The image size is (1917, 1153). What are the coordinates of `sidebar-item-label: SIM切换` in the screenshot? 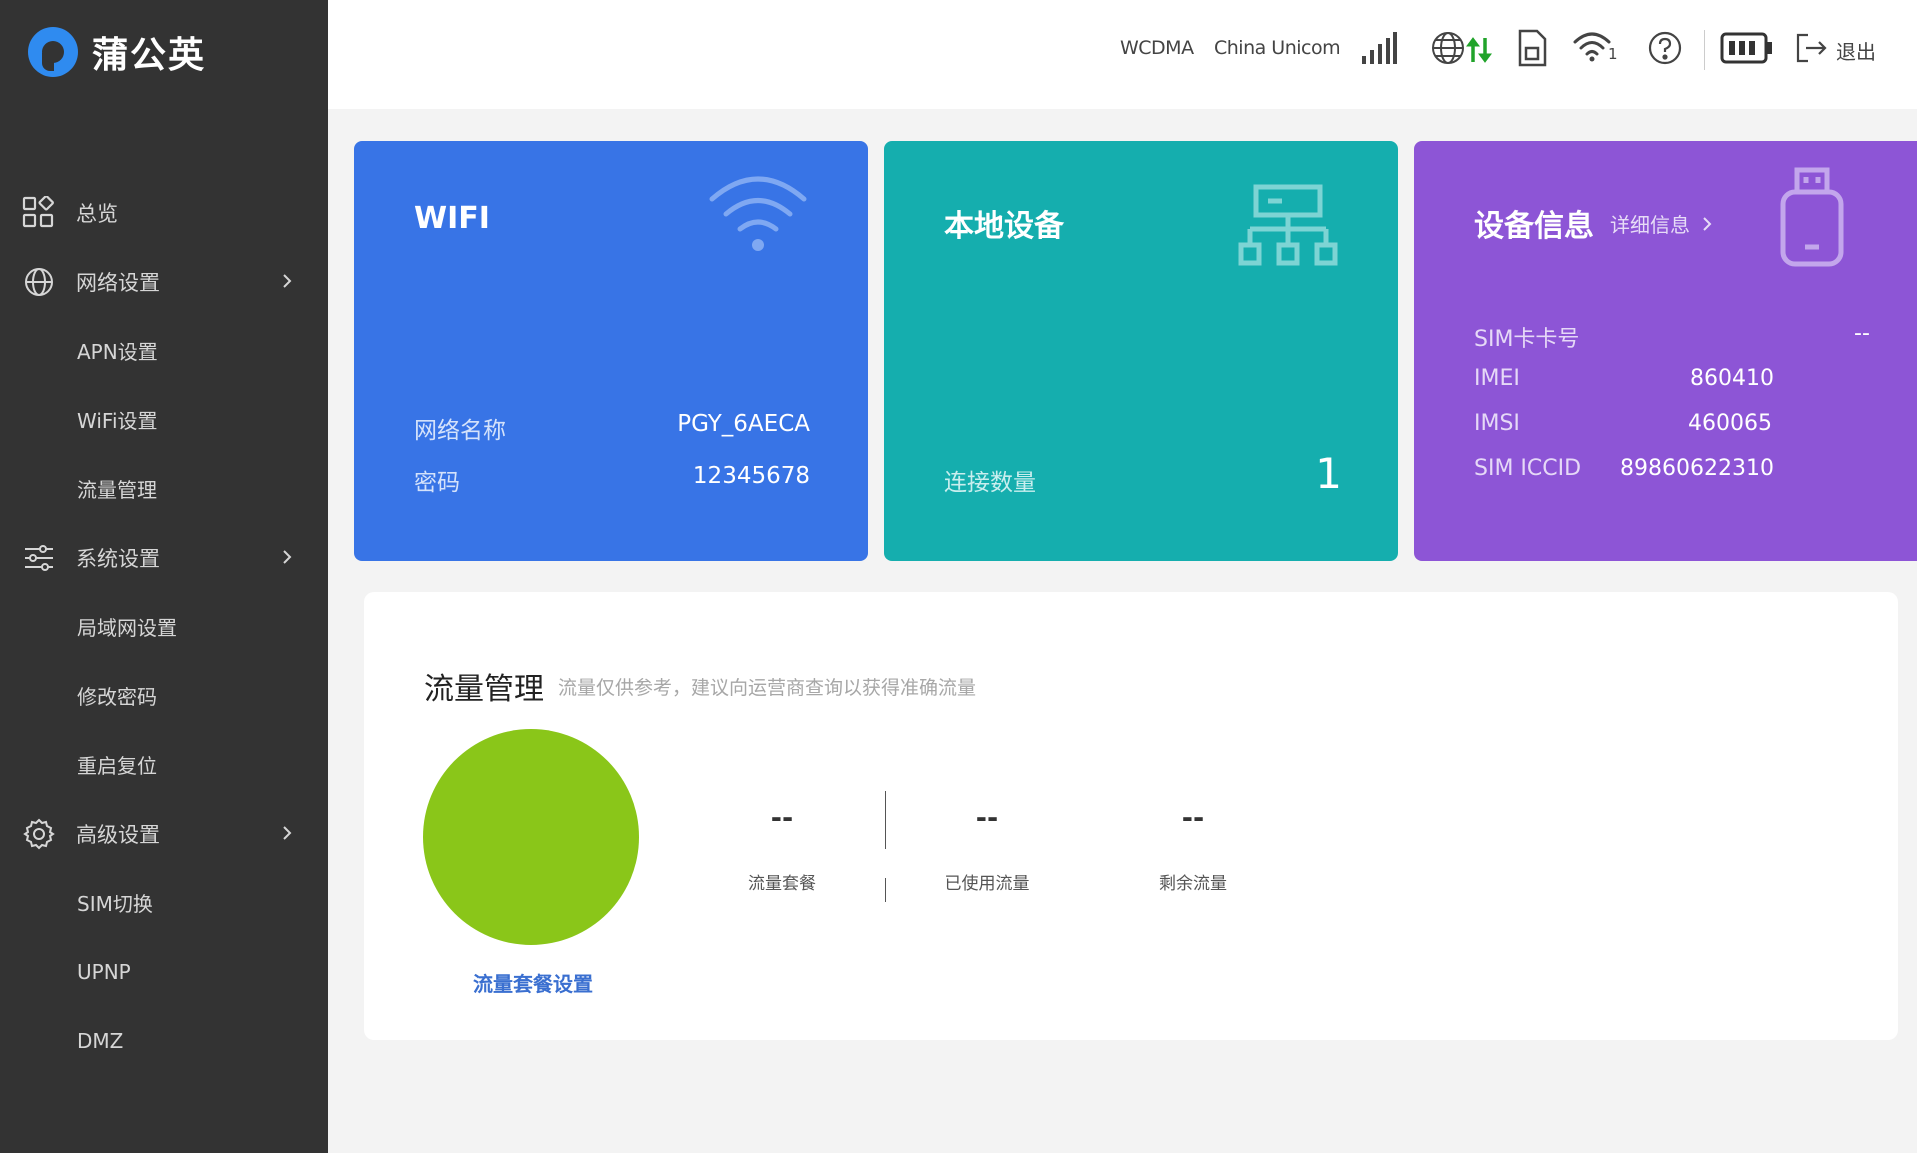 It's located at (115, 904).